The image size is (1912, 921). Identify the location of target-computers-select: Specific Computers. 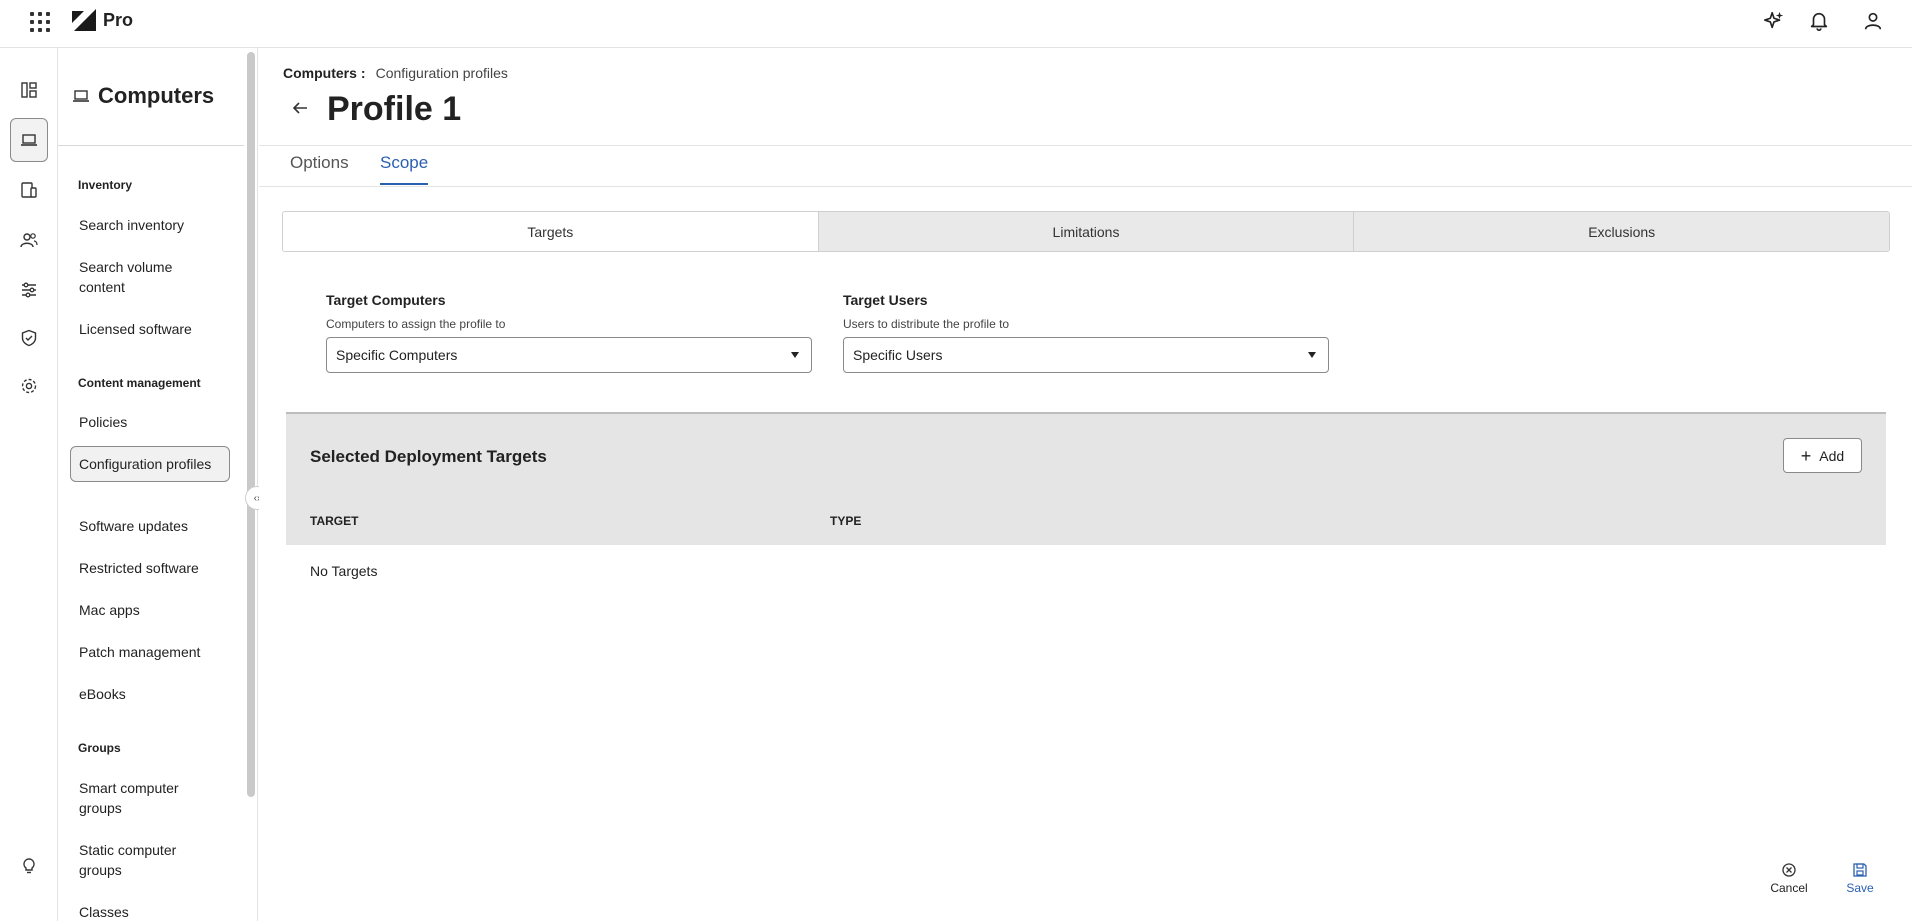
(569, 355).